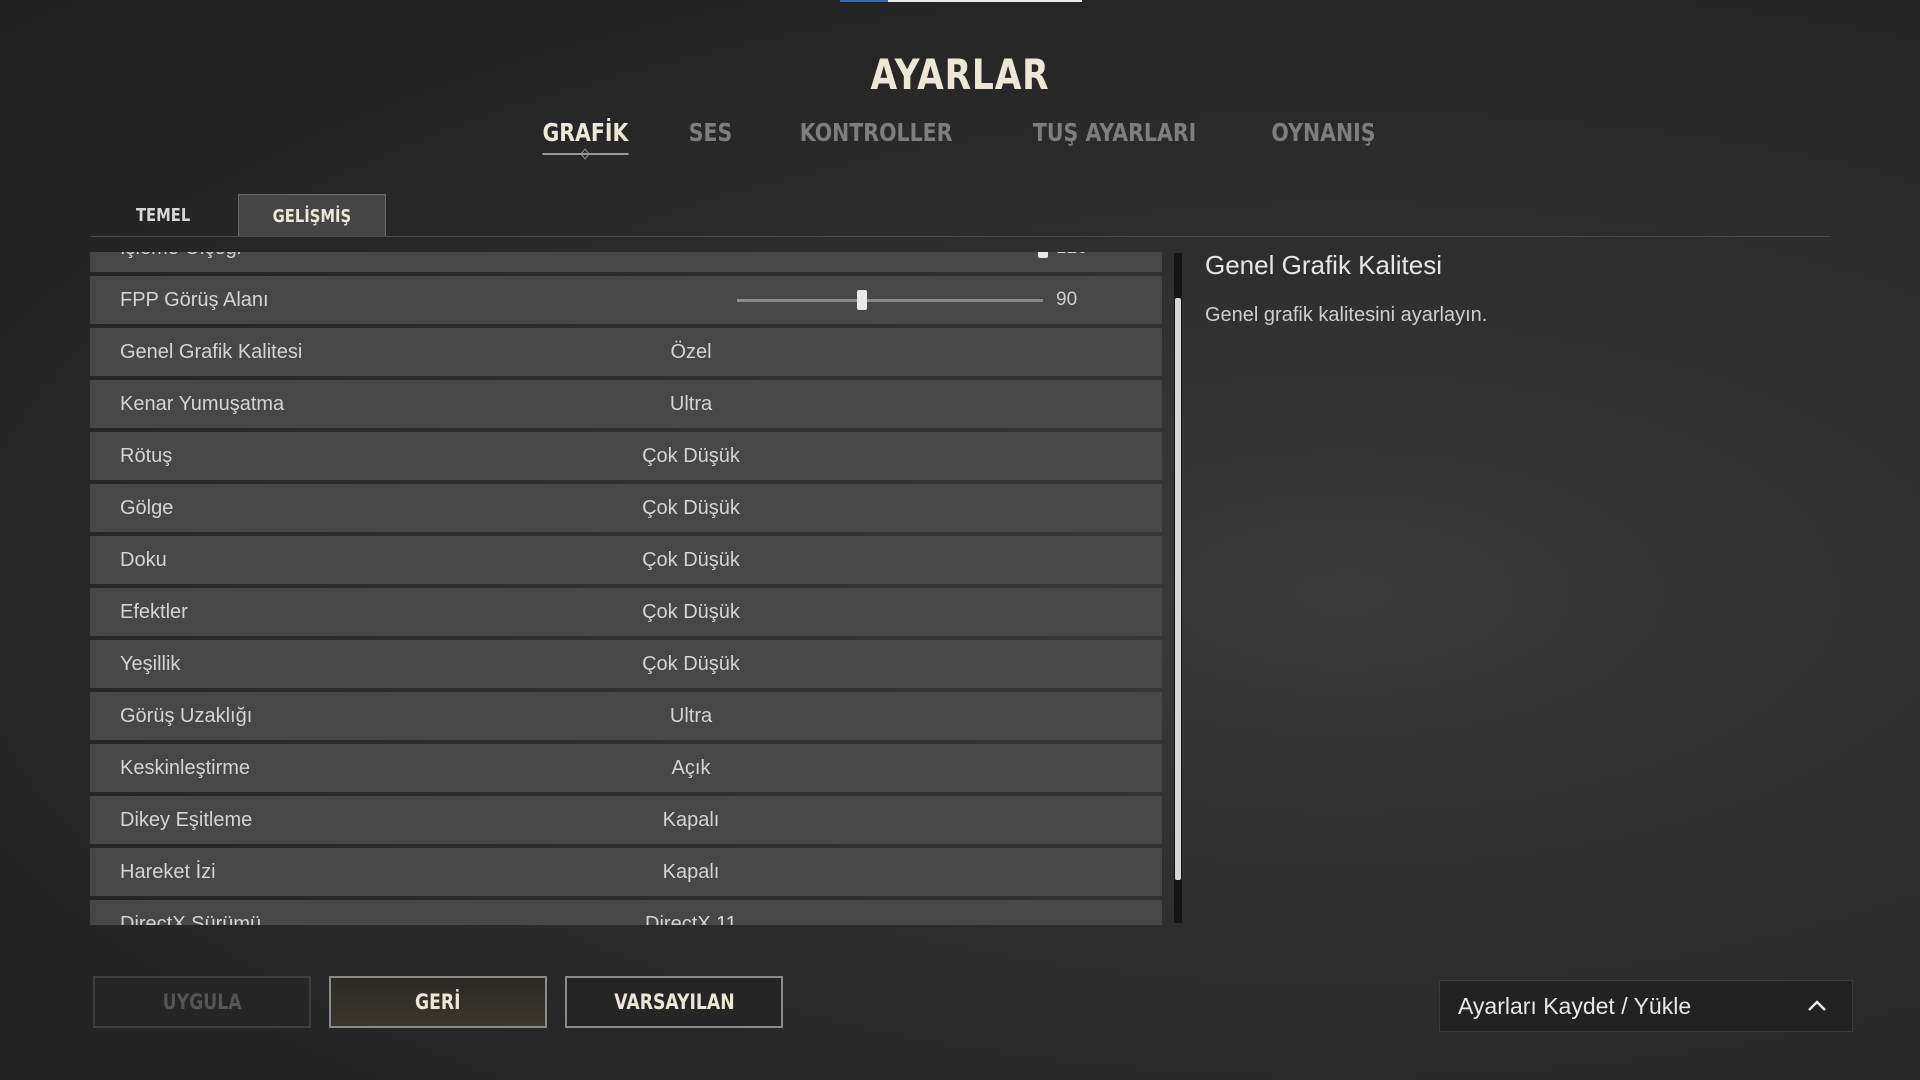 The image size is (1920, 1080). I want to click on tab-controls: KONTROLLER, so click(876, 136).